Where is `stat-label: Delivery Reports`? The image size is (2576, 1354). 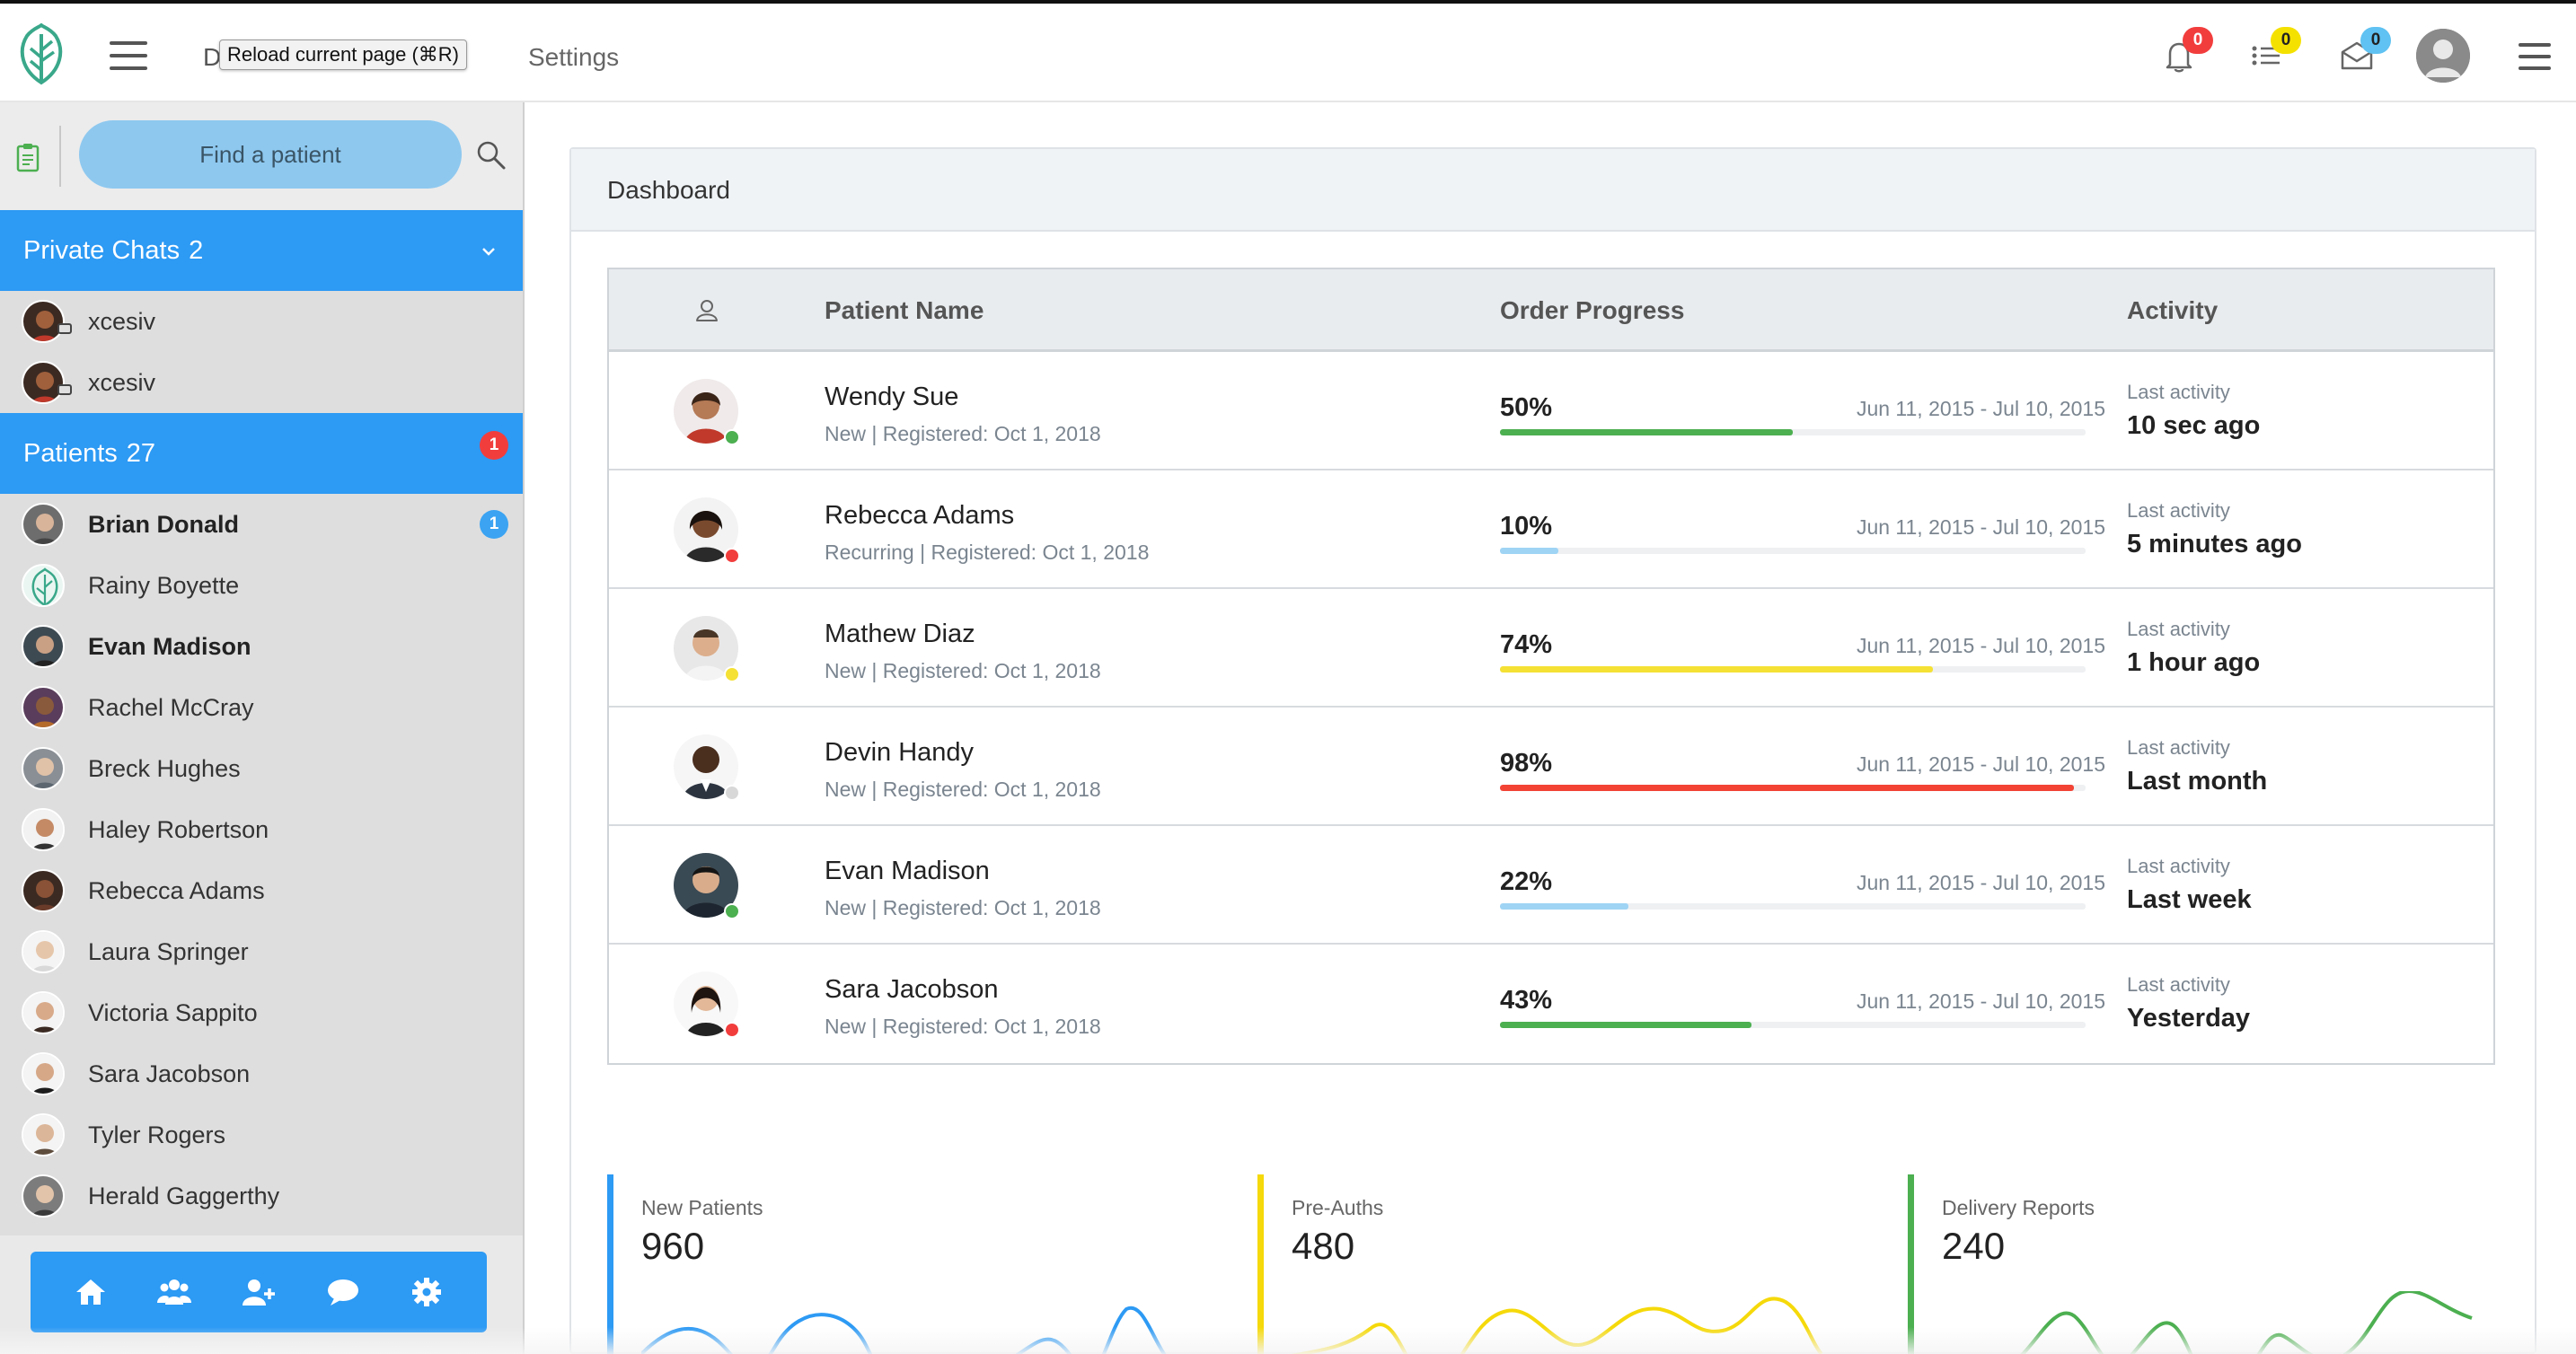 stat-label: Delivery Reports is located at coordinates (2018, 1207).